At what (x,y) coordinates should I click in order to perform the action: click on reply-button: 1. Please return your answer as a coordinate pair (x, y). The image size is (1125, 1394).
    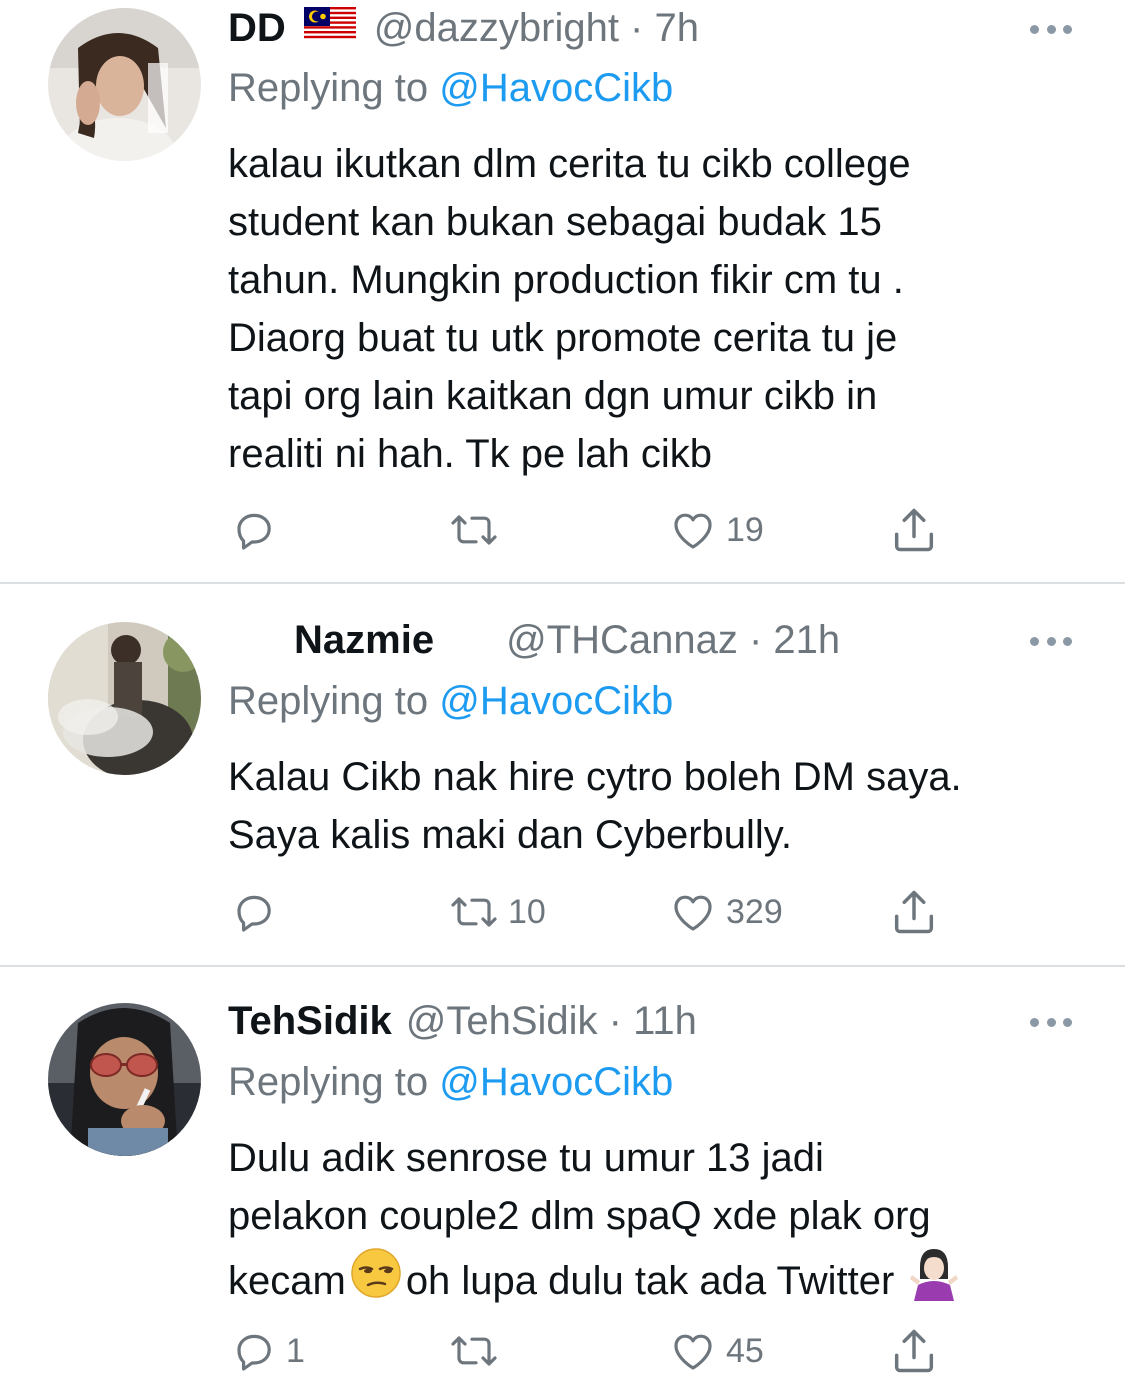
    Looking at the image, I should click on (267, 1351).